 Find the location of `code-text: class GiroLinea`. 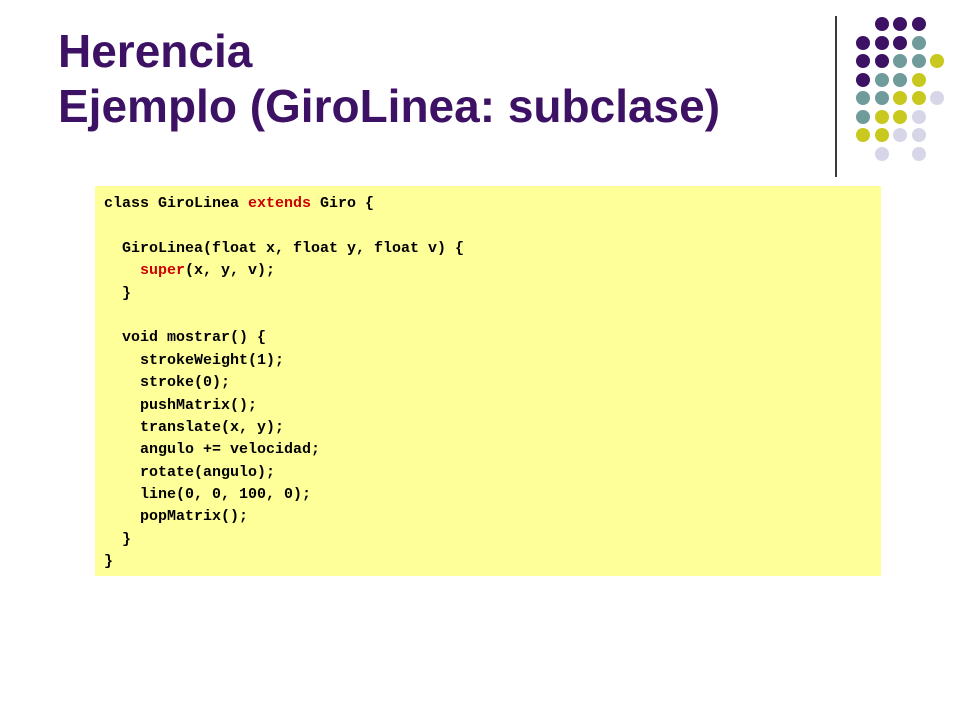

code-text: class GiroLinea is located at coordinates (176, 203).